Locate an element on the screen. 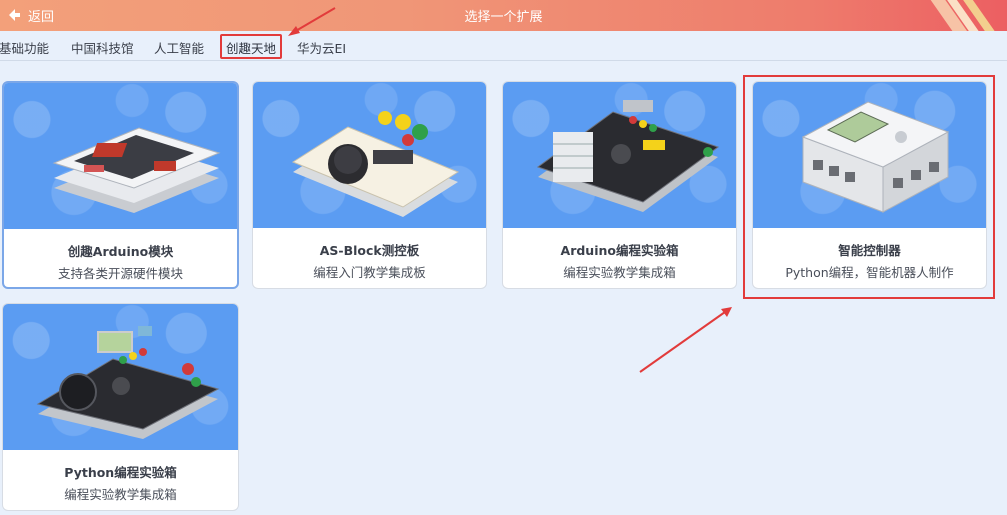 Image resolution: width=1007 pixels, height=515 pixels. page-title: 选择一个扩展 is located at coordinates (503, 17).